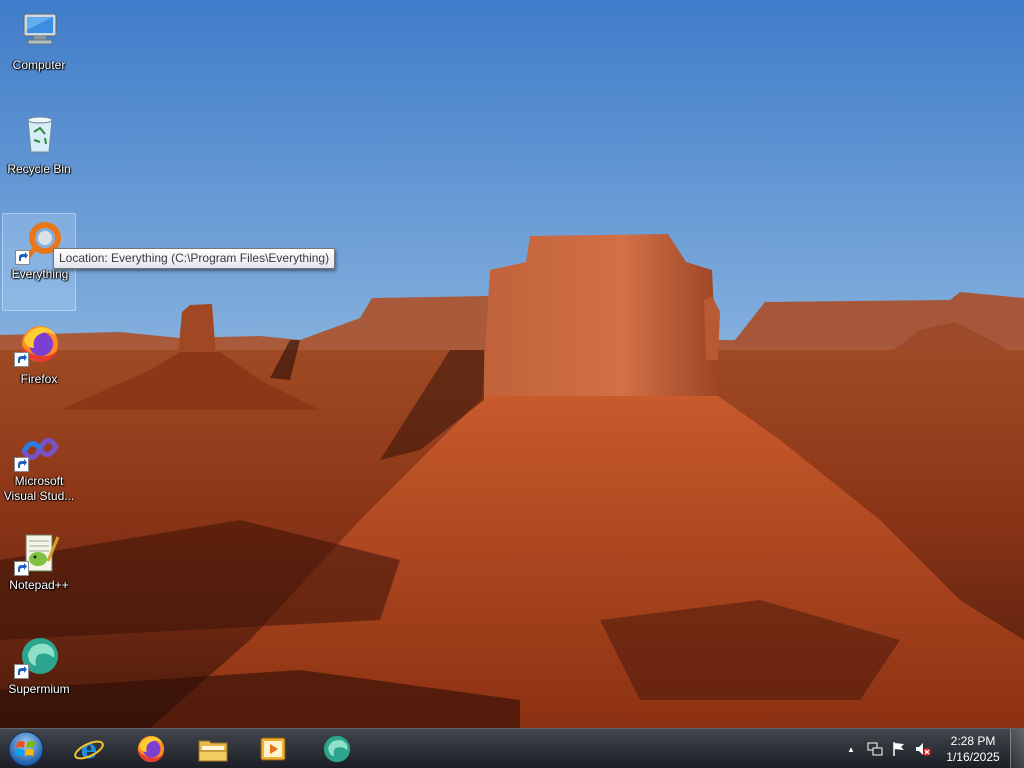 The height and width of the screenshot is (768, 1024). I want to click on desktop-icon-notepadpp: Notepad++, so click(39, 574).